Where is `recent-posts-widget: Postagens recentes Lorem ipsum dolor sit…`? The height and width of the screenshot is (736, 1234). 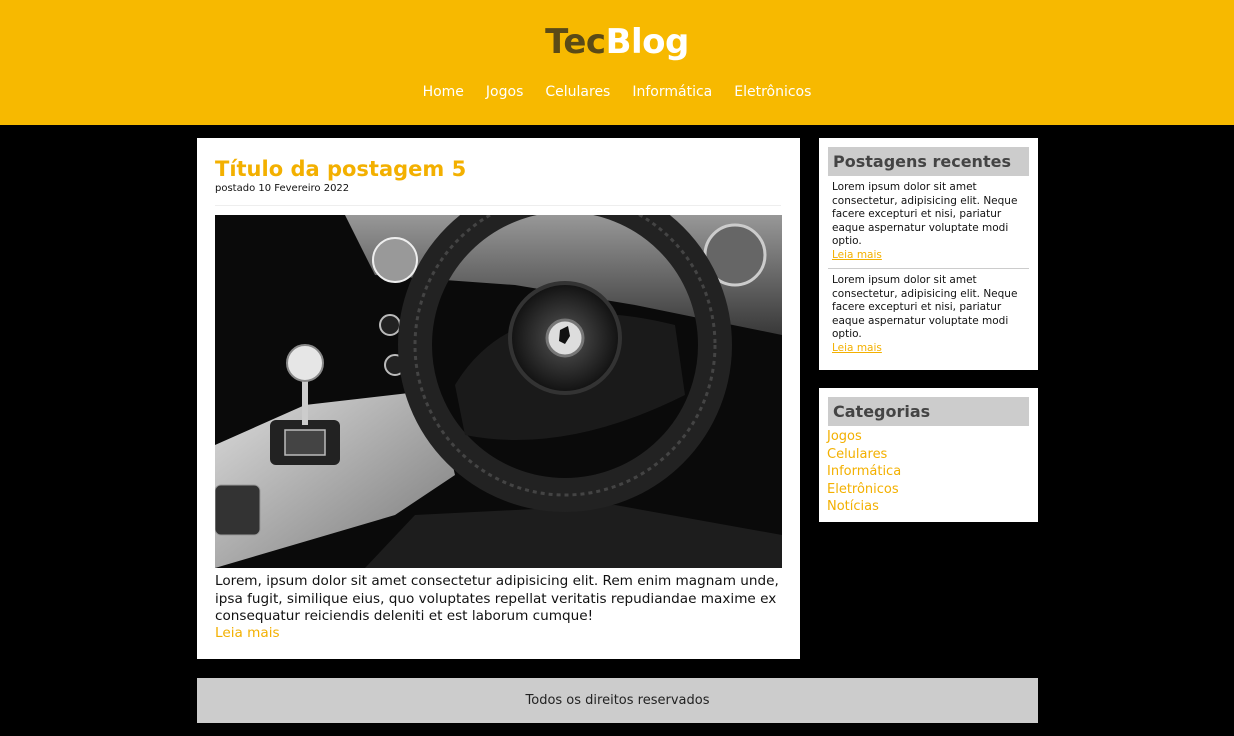 recent-posts-widget: Postagens recentes Lorem ipsum dolor sit… is located at coordinates (928, 254).